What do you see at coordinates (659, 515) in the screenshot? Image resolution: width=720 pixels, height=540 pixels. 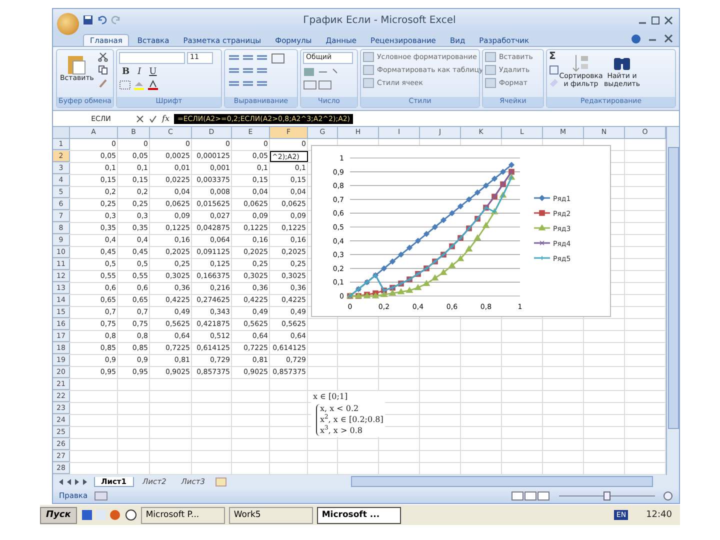 I see `clock: 12:40` at bounding box center [659, 515].